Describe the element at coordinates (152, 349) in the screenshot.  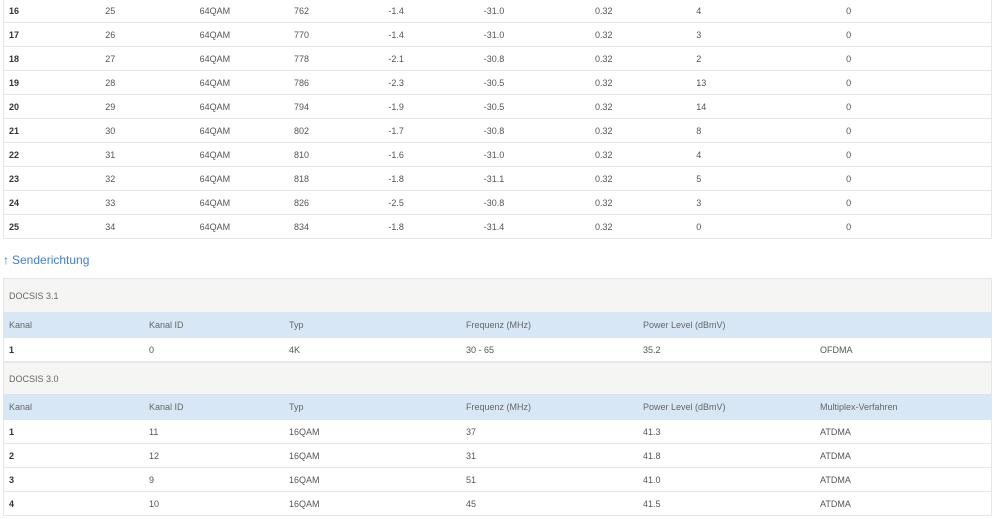
I see `cell-kanal-id: 0` at that location.